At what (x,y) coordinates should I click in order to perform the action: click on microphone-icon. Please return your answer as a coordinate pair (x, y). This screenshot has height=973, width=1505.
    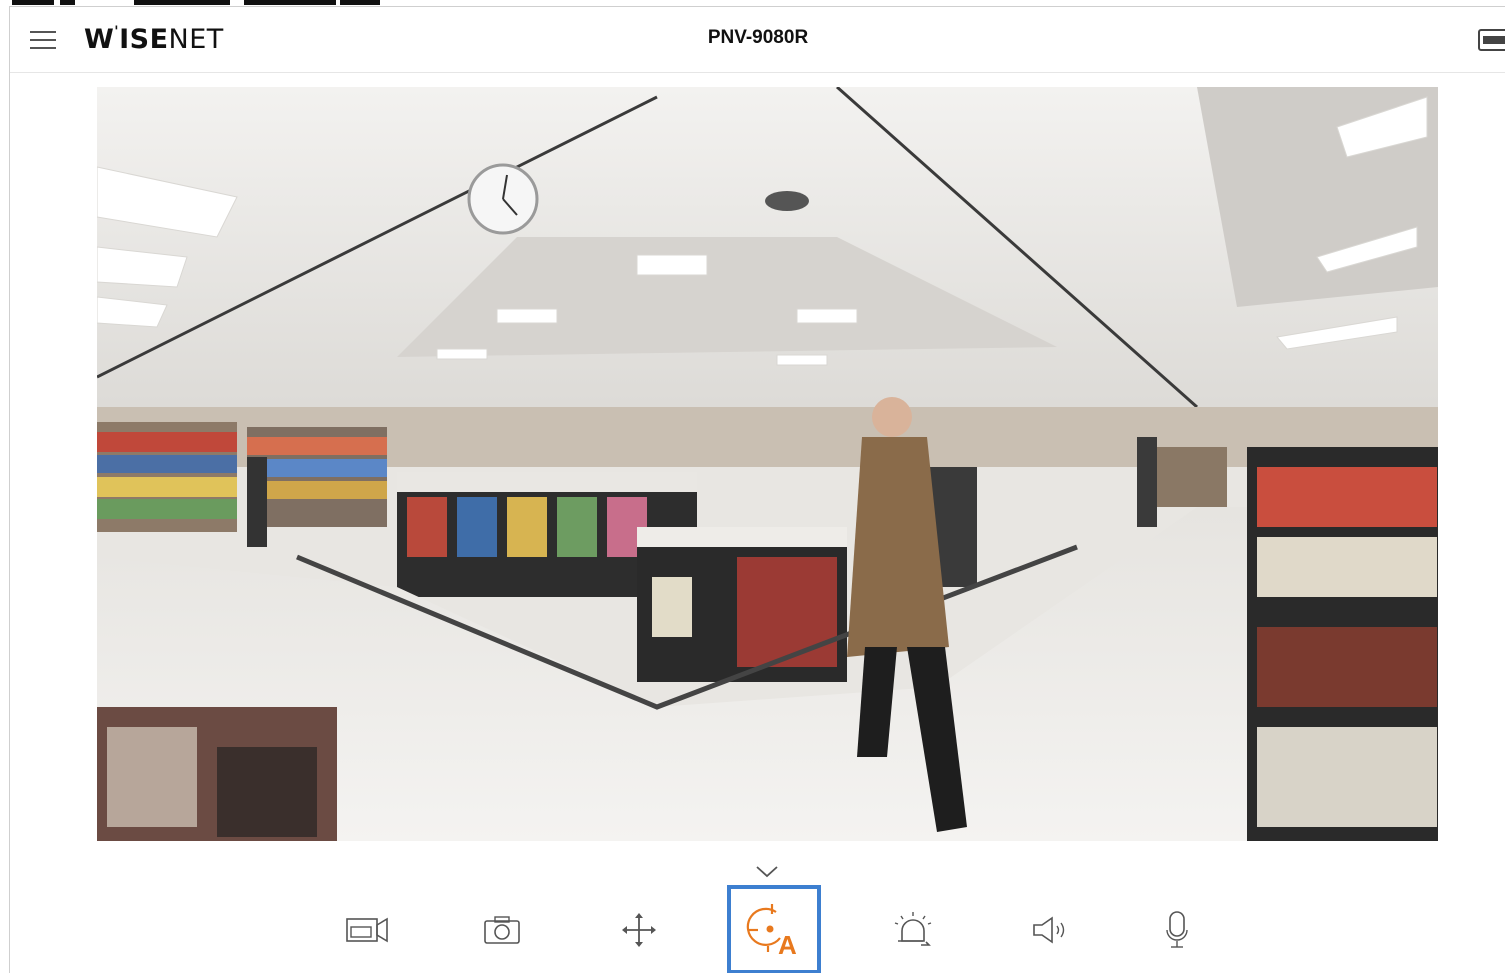
    Looking at the image, I should click on (1177, 929).